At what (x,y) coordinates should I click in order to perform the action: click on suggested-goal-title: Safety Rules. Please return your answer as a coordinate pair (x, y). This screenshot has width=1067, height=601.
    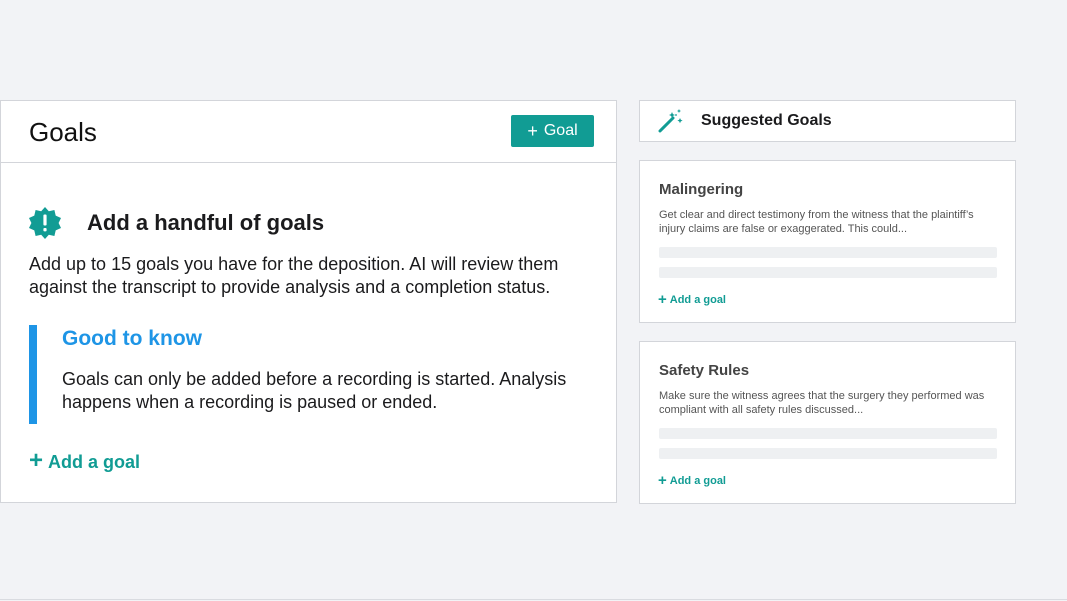
    Looking at the image, I should click on (704, 370).